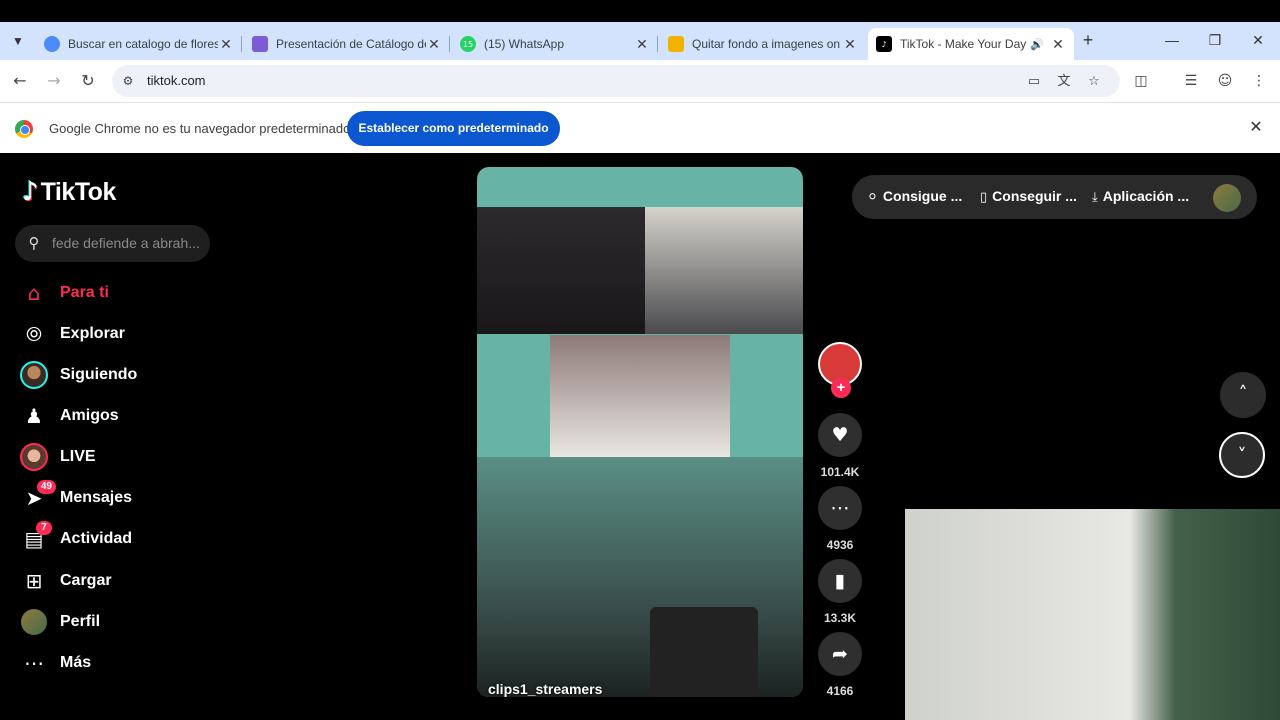 This screenshot has width=1280, height=720. Describe the element at coordinates (884, 44) in the screenshot. I see `tiktok-icon: ♪` at that location.